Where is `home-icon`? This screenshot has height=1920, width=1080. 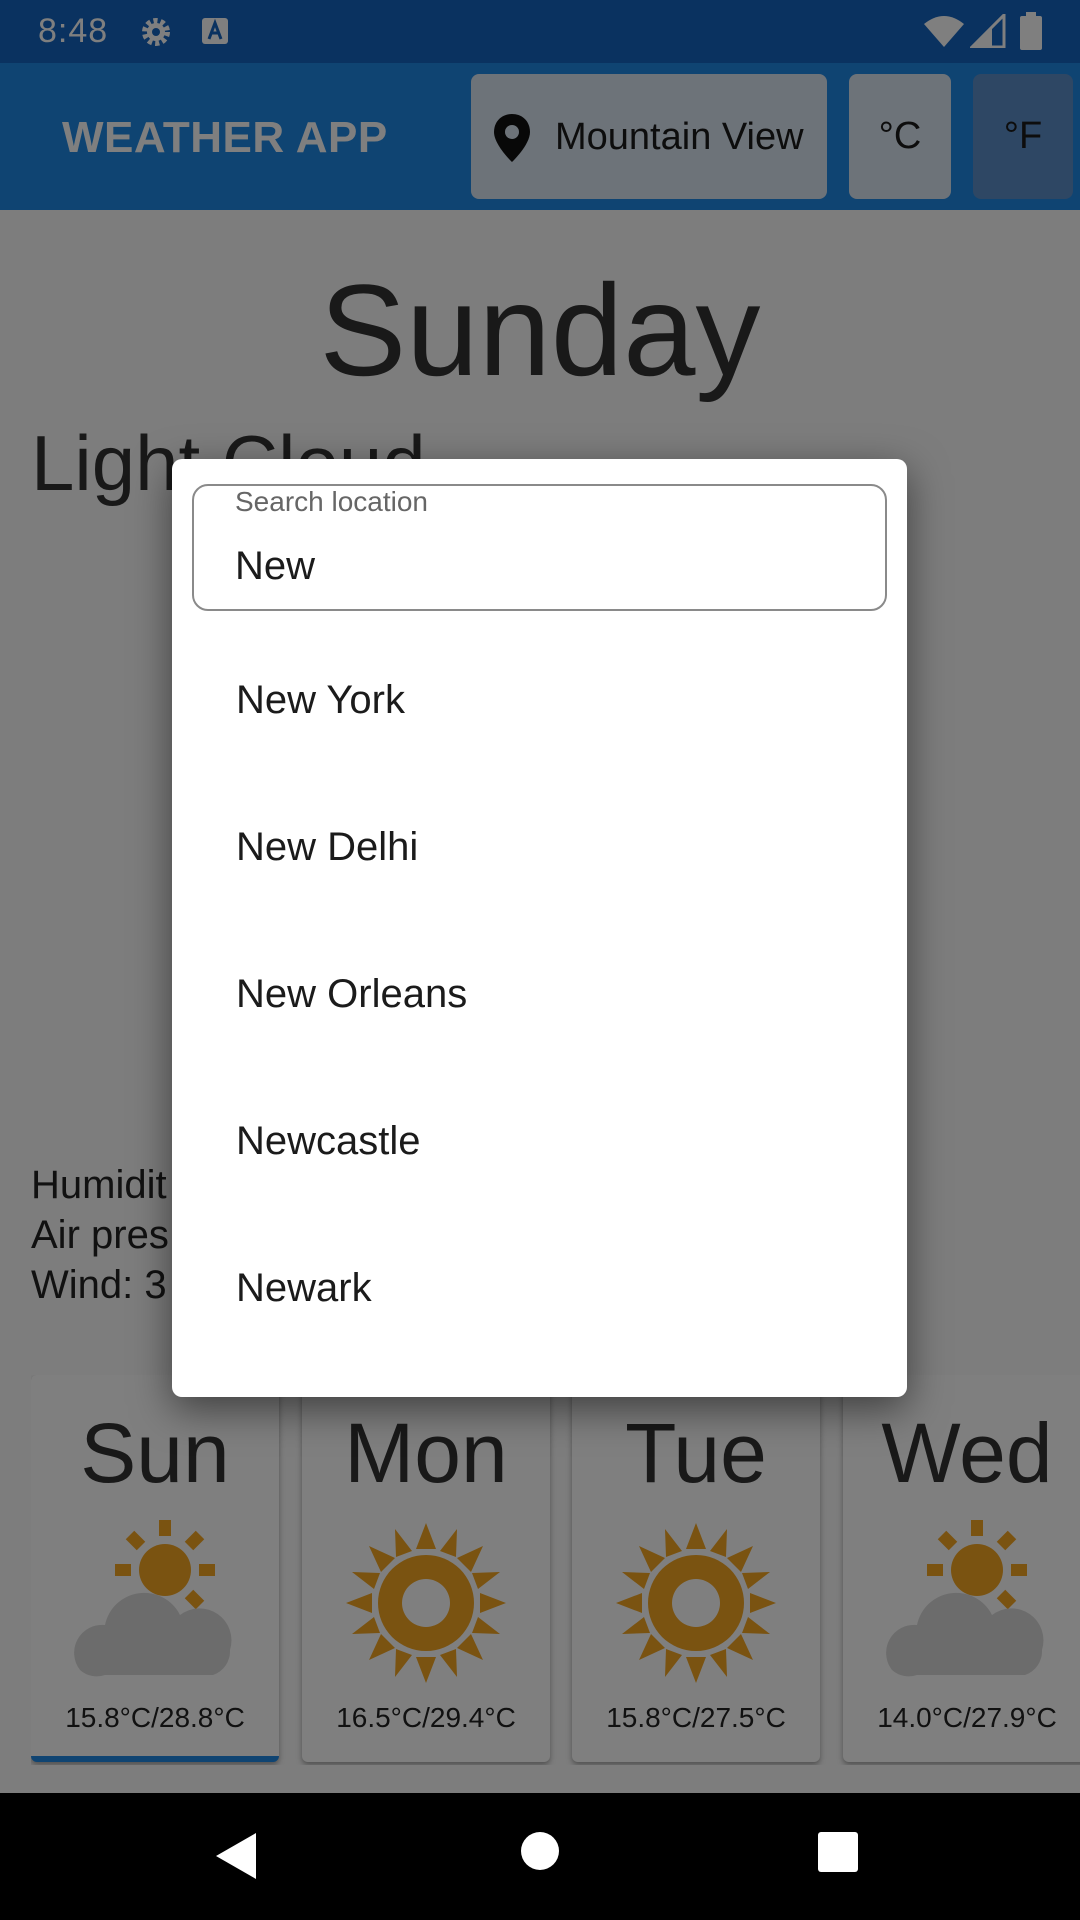
home-icon is located at coordinates (540, 1853).